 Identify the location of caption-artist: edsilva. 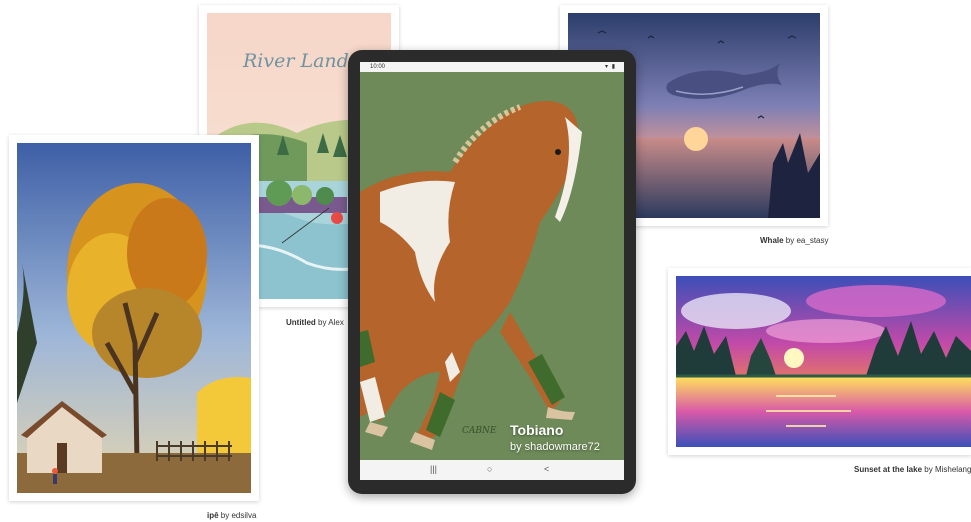
(244, 515).